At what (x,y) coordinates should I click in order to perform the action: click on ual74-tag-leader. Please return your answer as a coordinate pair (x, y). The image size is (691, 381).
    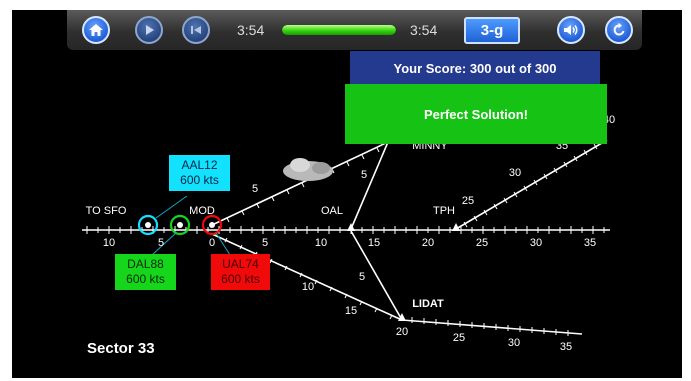
    Looking at the image, I should click on (223, 244).